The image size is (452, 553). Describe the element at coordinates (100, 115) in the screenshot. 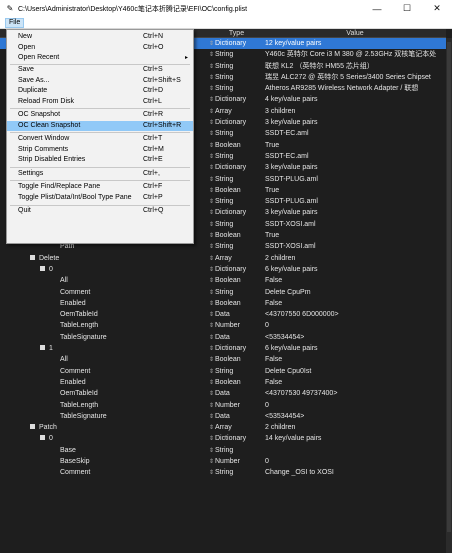

I see `menu-item: OC Snapshot Ctrl+R` at that location.